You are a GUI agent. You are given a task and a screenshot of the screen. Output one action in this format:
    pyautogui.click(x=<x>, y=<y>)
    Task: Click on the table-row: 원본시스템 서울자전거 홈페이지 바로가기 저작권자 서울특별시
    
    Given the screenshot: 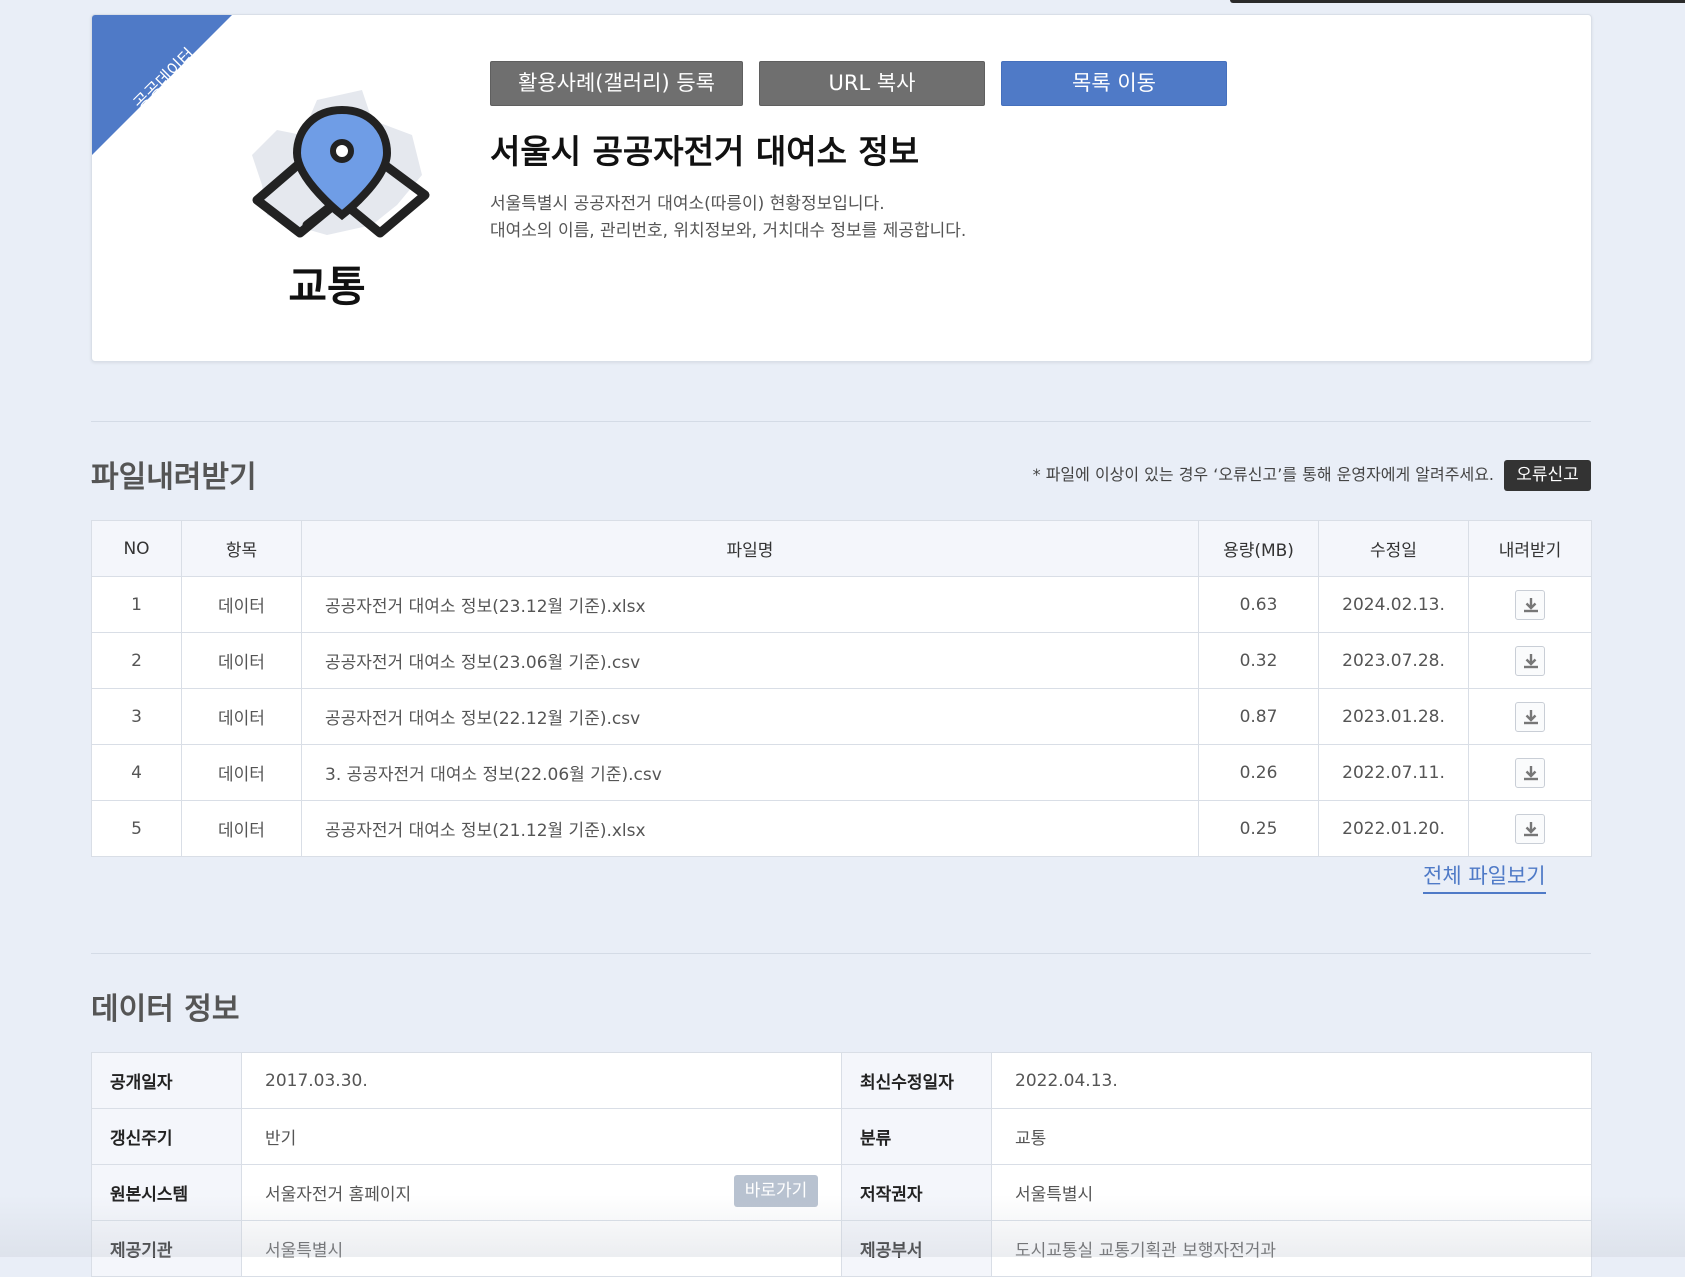 What is the action you would take?
    pyautogui.click(x=841, y=1192)
    